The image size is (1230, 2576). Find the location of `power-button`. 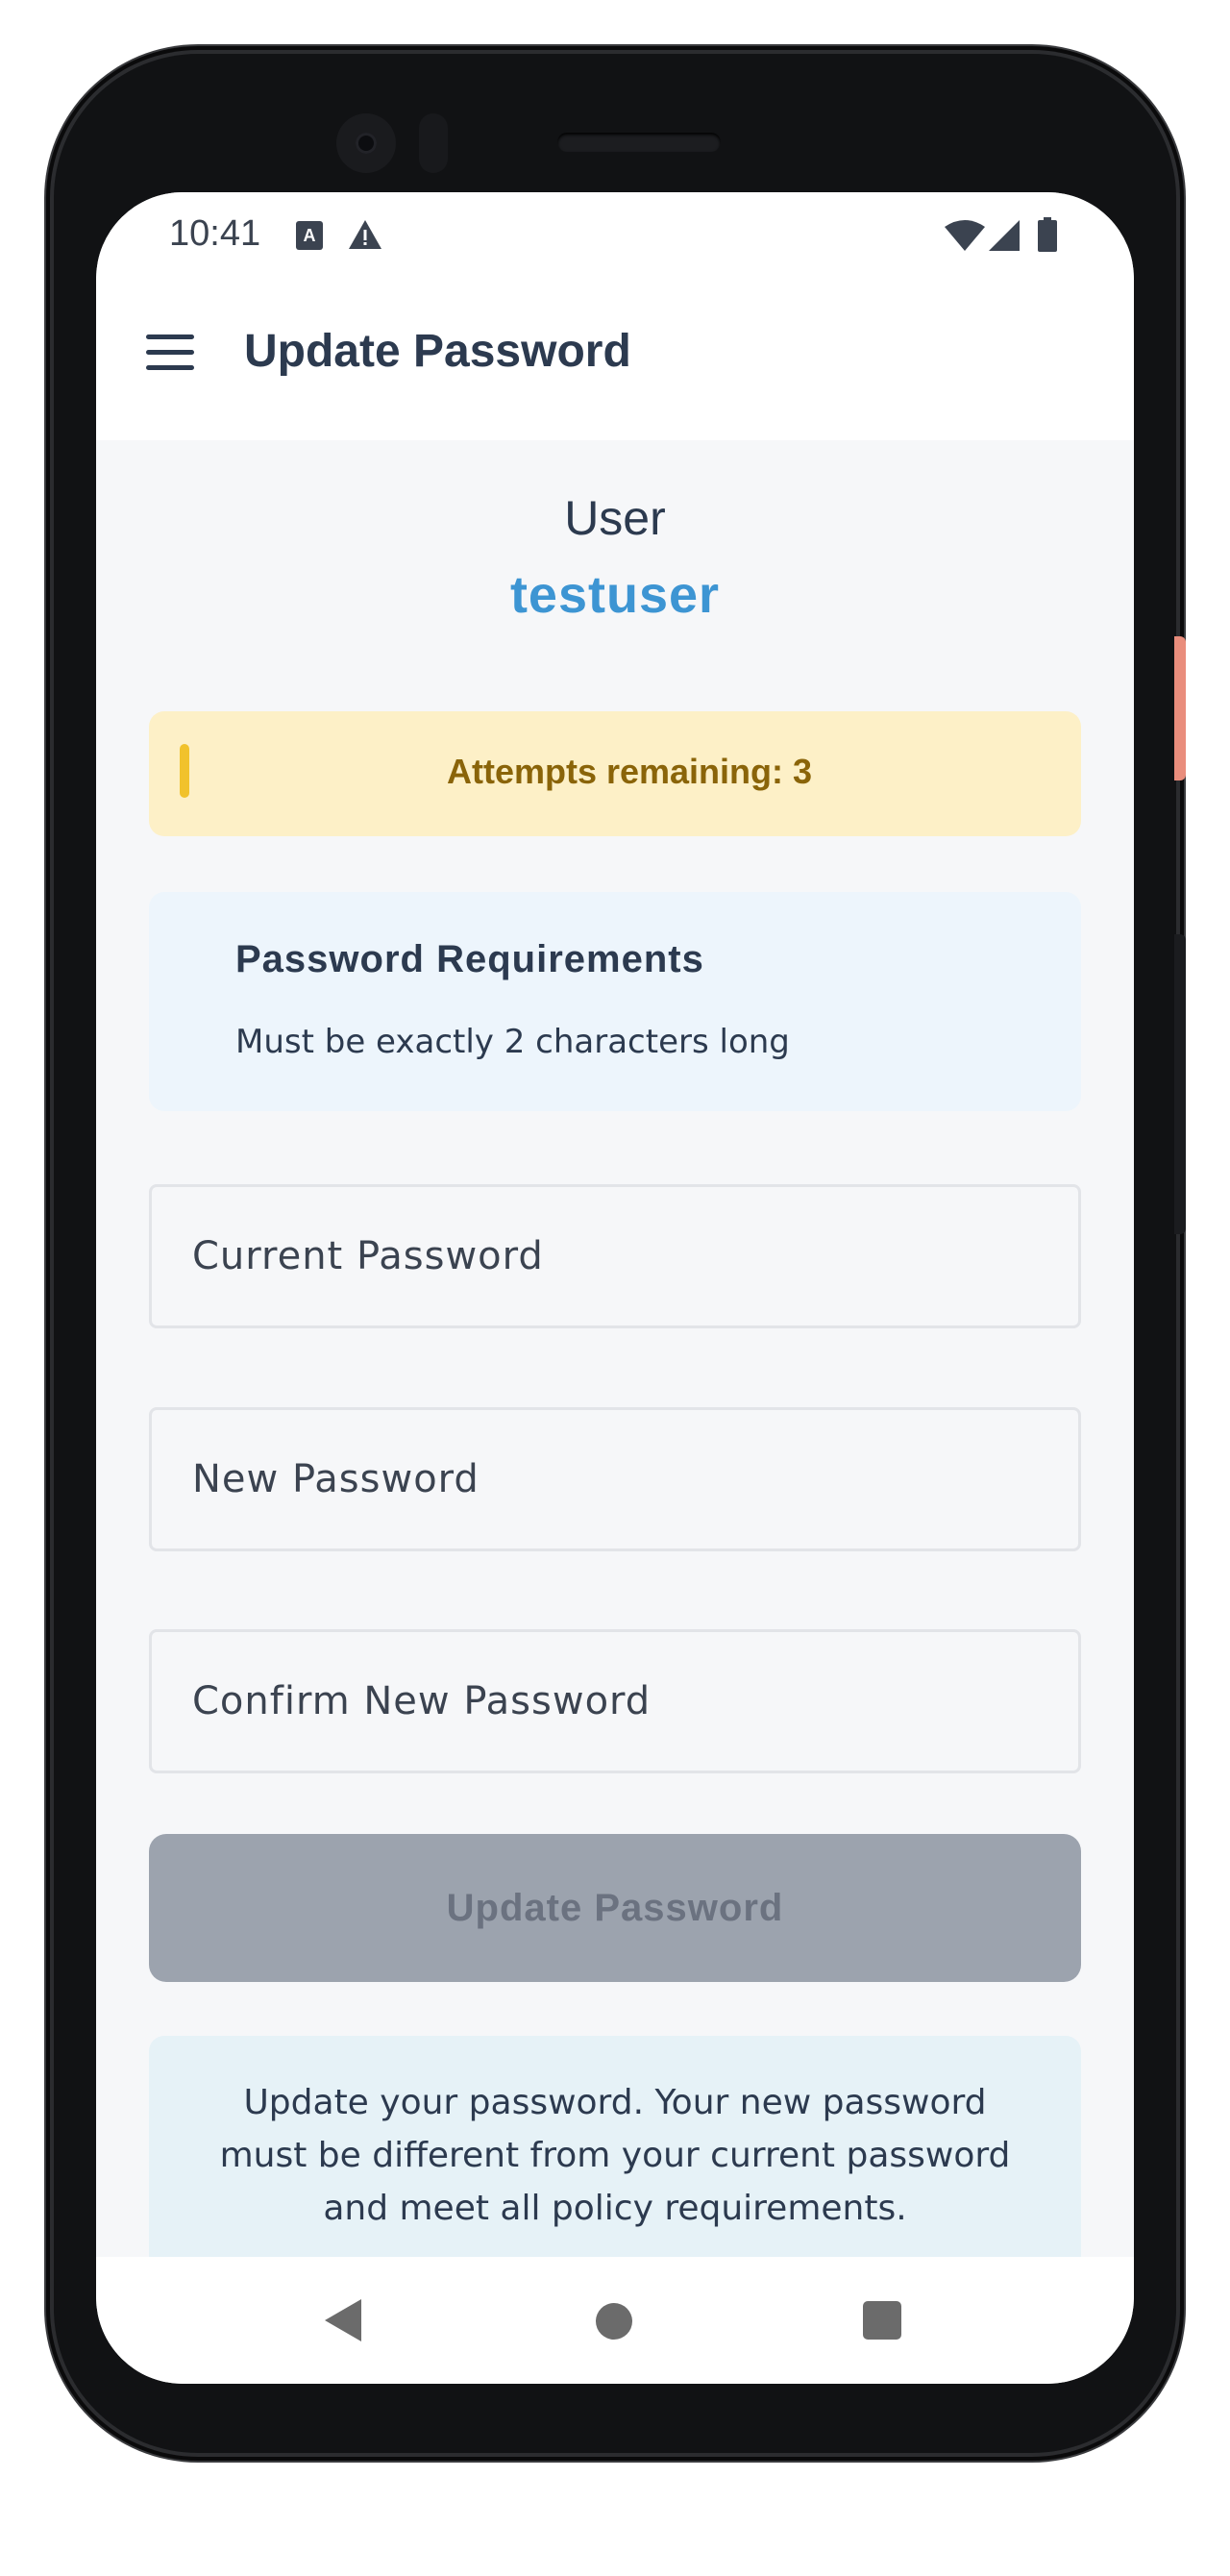

power-button is located at coordinates (1180, 708).